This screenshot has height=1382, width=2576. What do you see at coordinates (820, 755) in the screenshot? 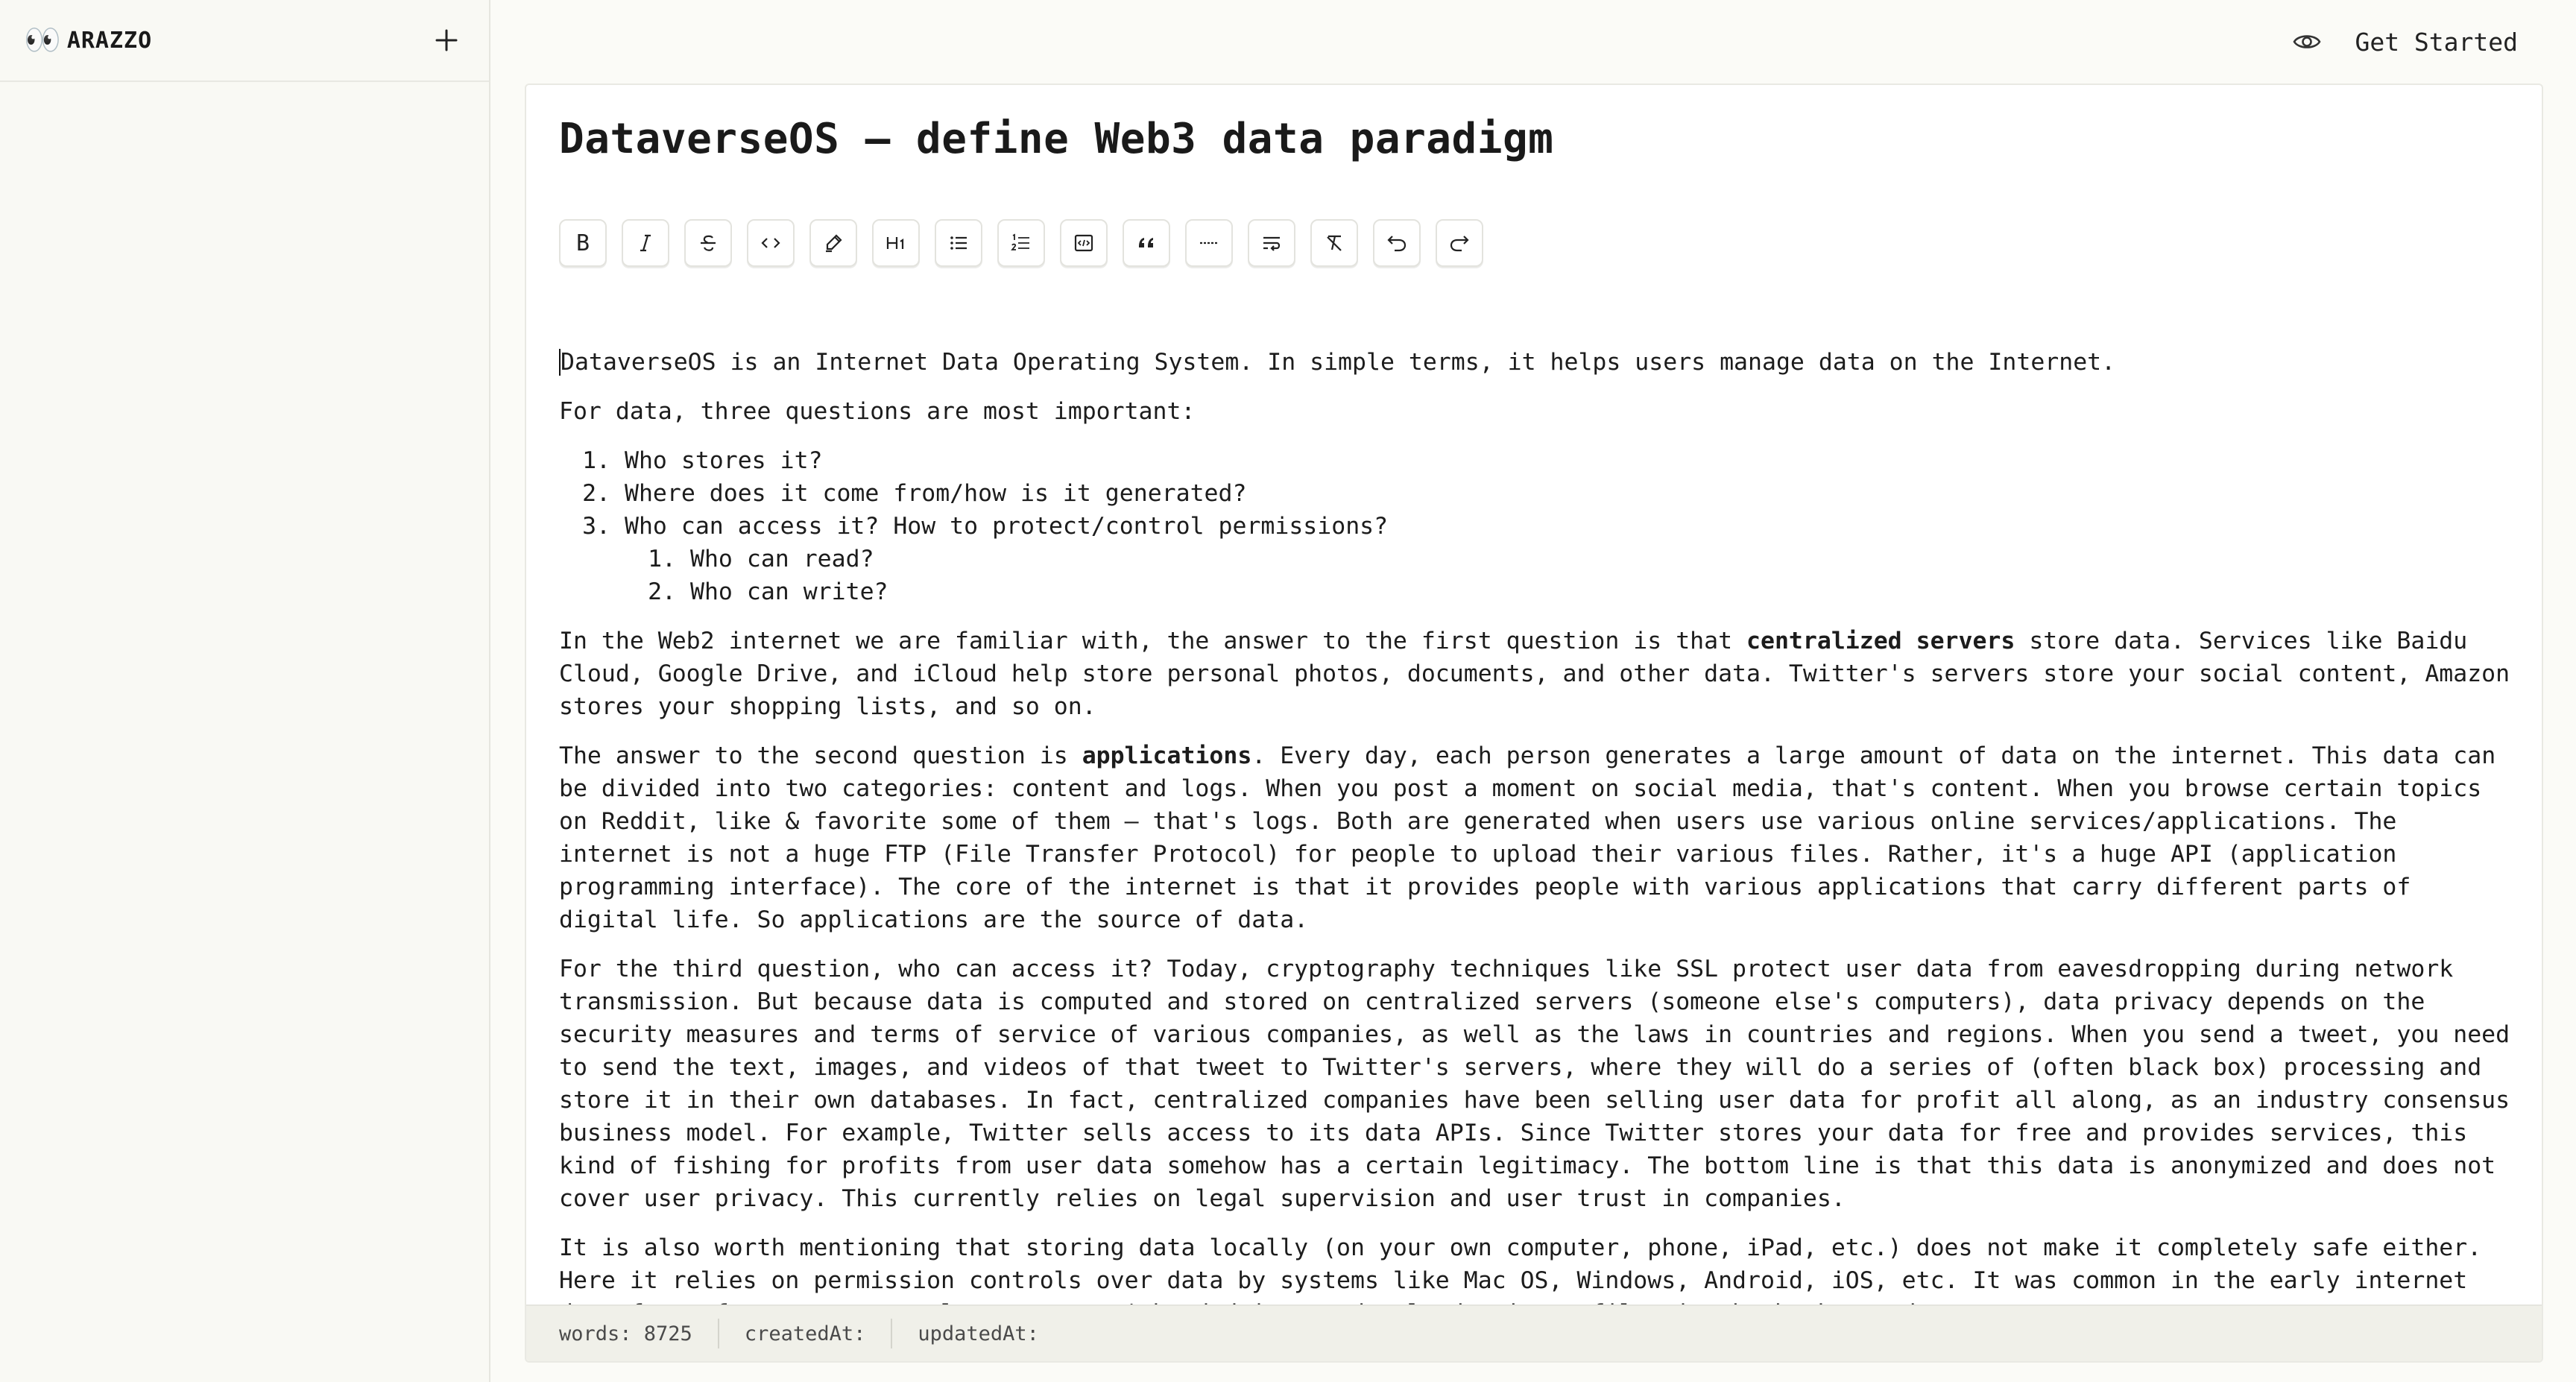
I see `paragraph-text: The answer to the second question is` at bounding box center [820, 755].